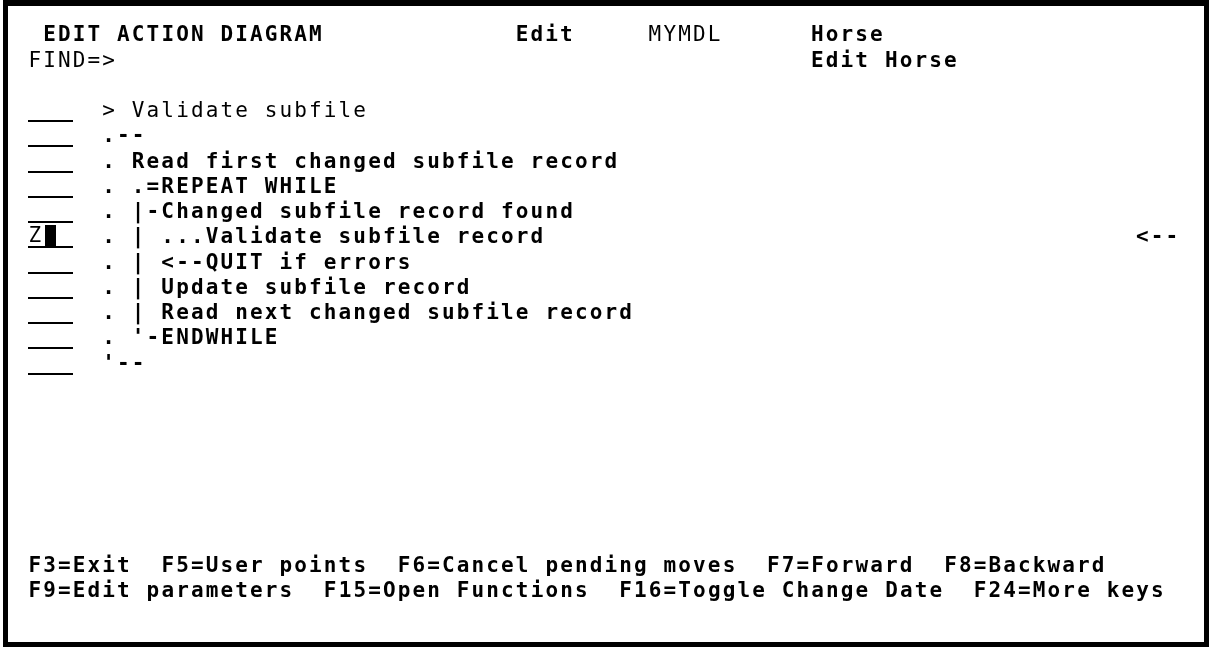 Image resolution: width=1209 pixels, height=650 pixels. What do you see at coordinates (80, 565) in the screenshot?
I see `function-key-hint: F3=Exit` at bounding box center [80, 565].